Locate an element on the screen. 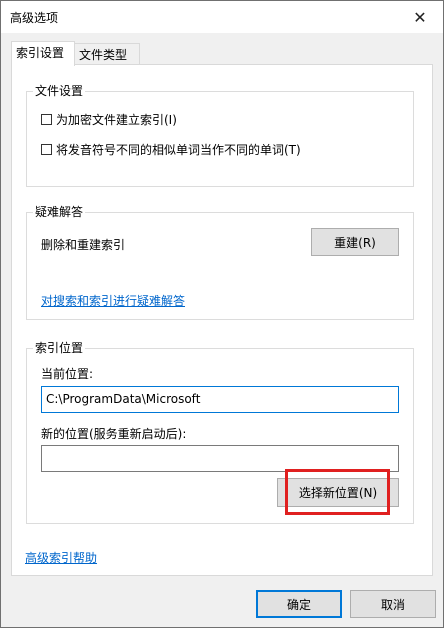  diacritics-label: 将发音符号不同的相似单词当作不同的单词(T) is located at coordinates (178, 150).